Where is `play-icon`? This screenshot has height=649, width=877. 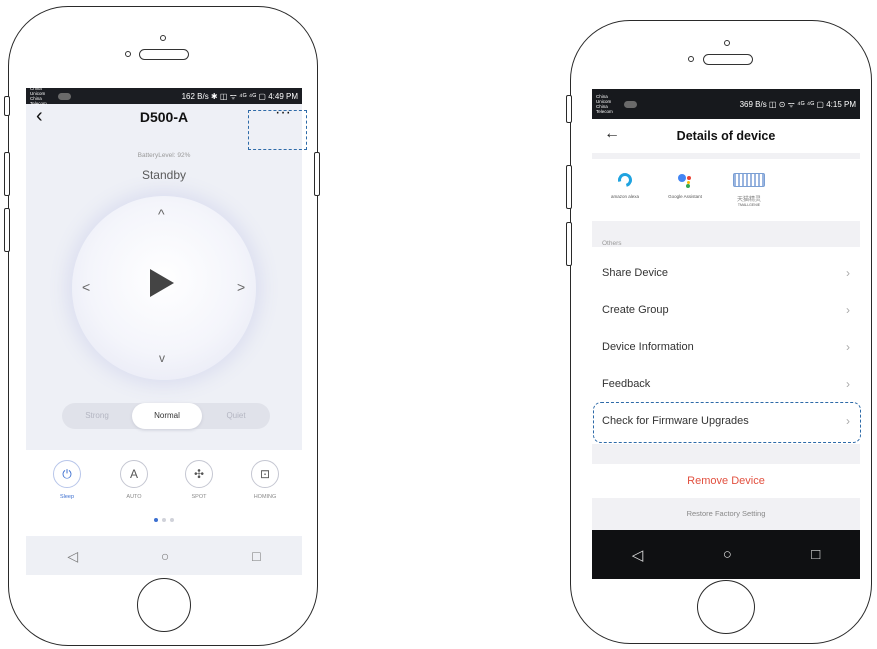 play-icon is located at coordinates (162, 283).